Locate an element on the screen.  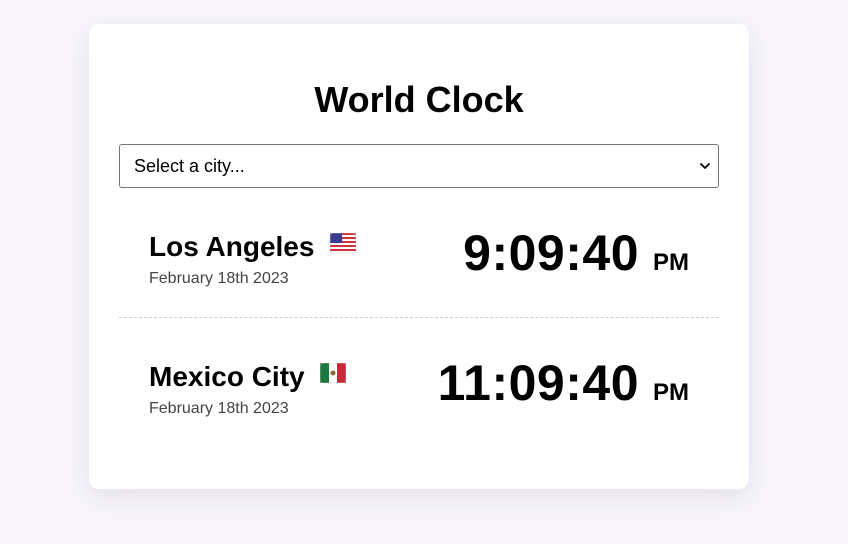
city-name: Los Angeles is located at coordinates (253, 245).